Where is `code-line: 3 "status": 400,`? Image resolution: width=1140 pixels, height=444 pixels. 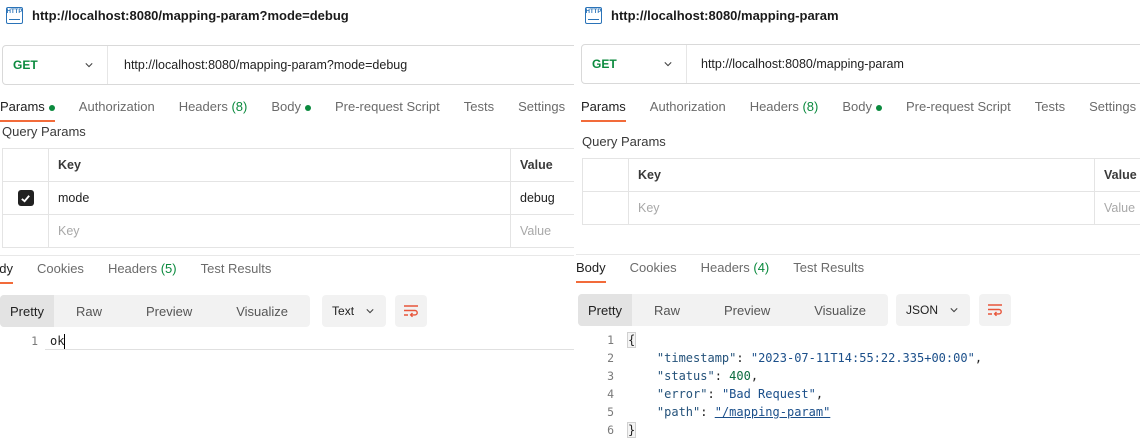 code-line: 3 "status": 400, is located at coordinates (858, 376).